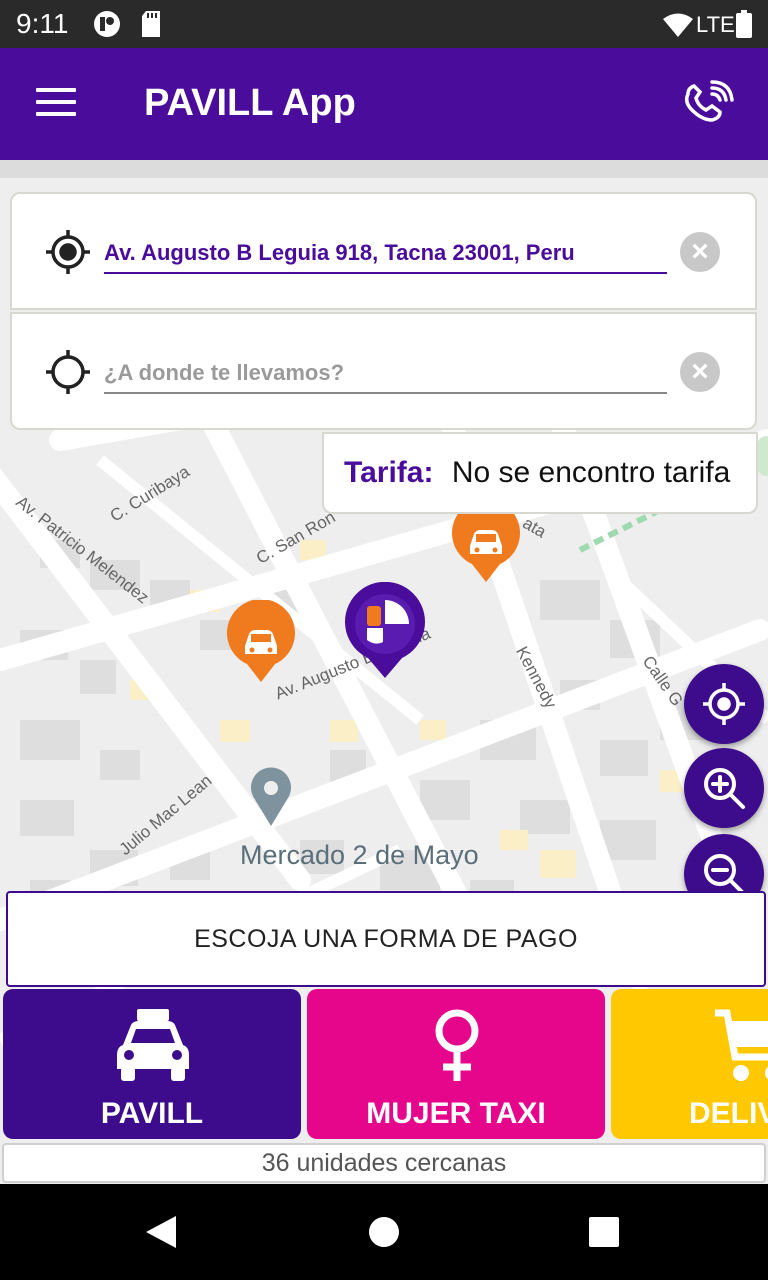 The width and height of the screenshot is (768, 1280). I want to click on my-location-icon, so click(68, 254).